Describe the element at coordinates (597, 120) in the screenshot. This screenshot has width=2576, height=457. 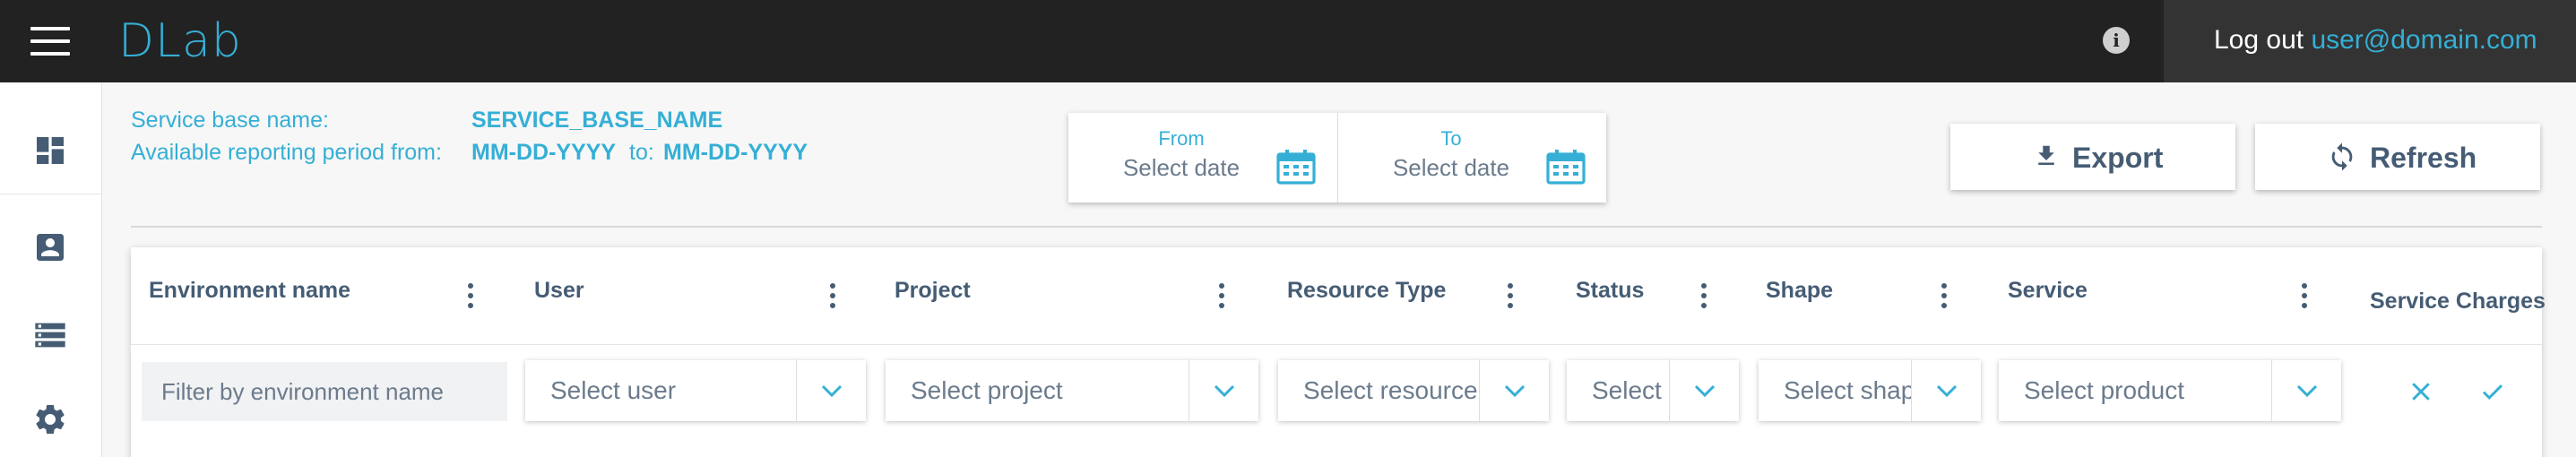
I see `service-base-name-value: SERVICE_BASE_NAME` at that location.